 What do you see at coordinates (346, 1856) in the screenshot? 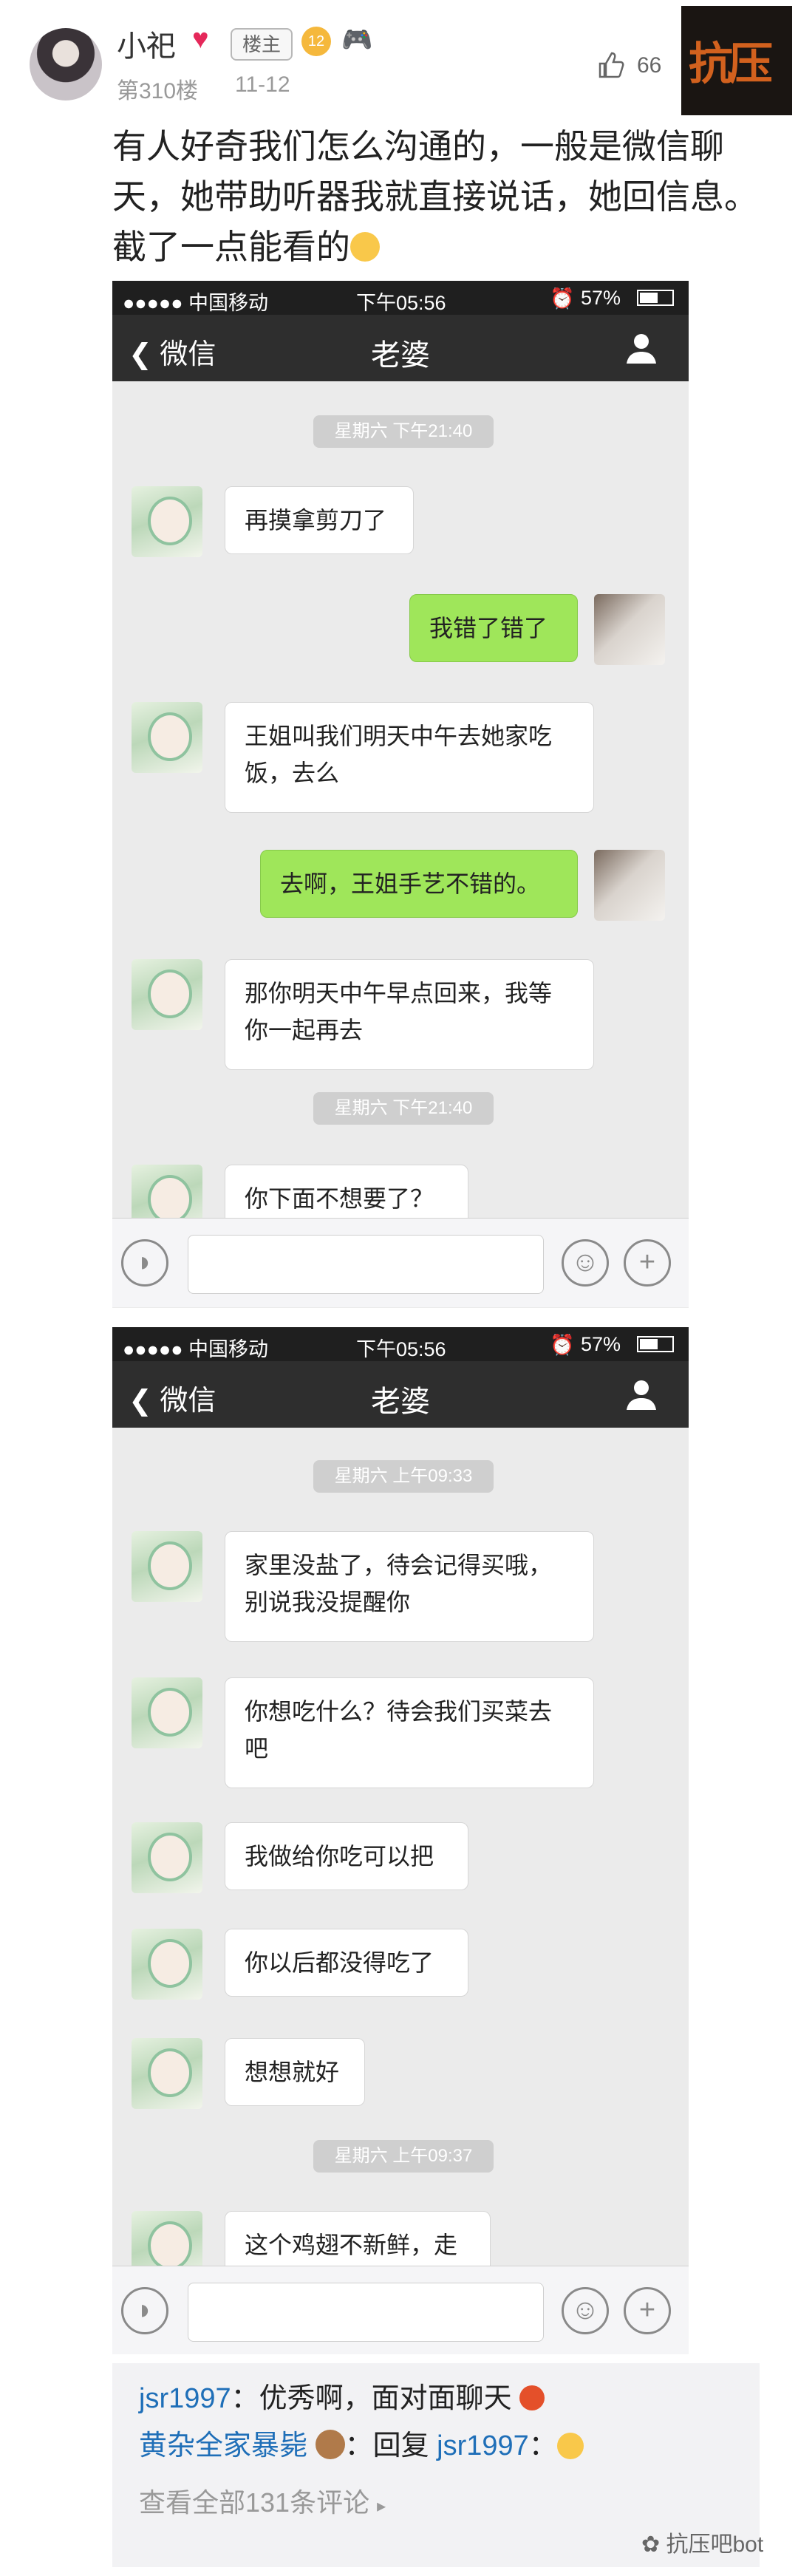
I see `message-bubble: 我做给你吃可以把` at bounding box center [346, 1856].